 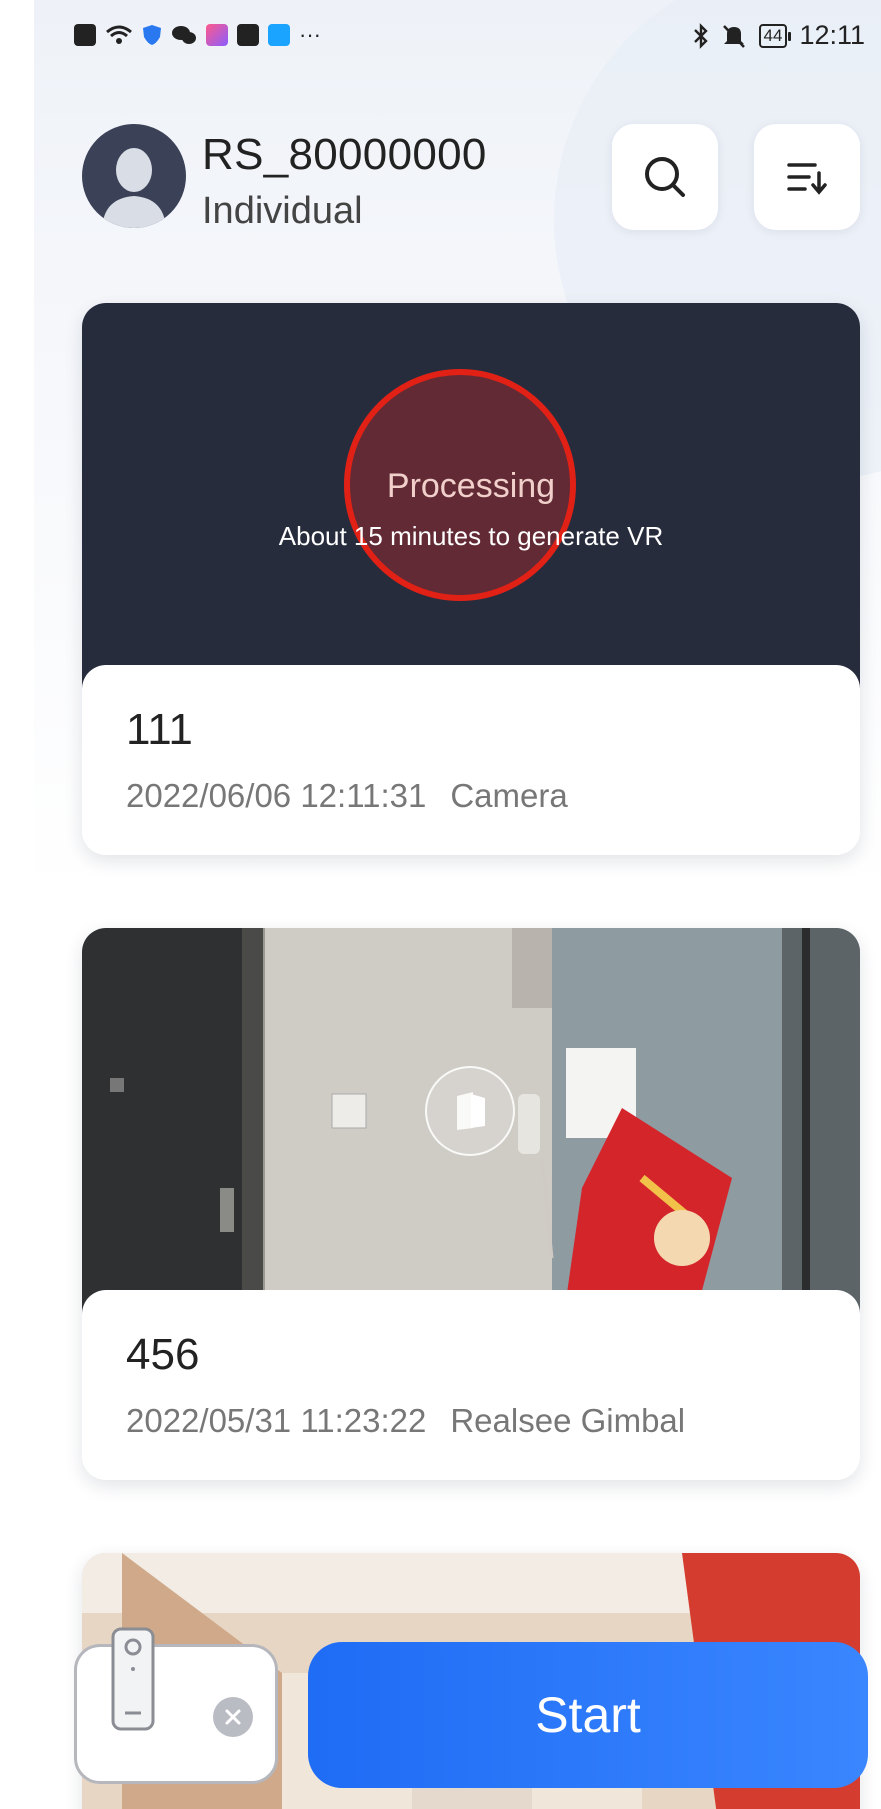 I want to click on chat-icon, so click(x=184, y=35).